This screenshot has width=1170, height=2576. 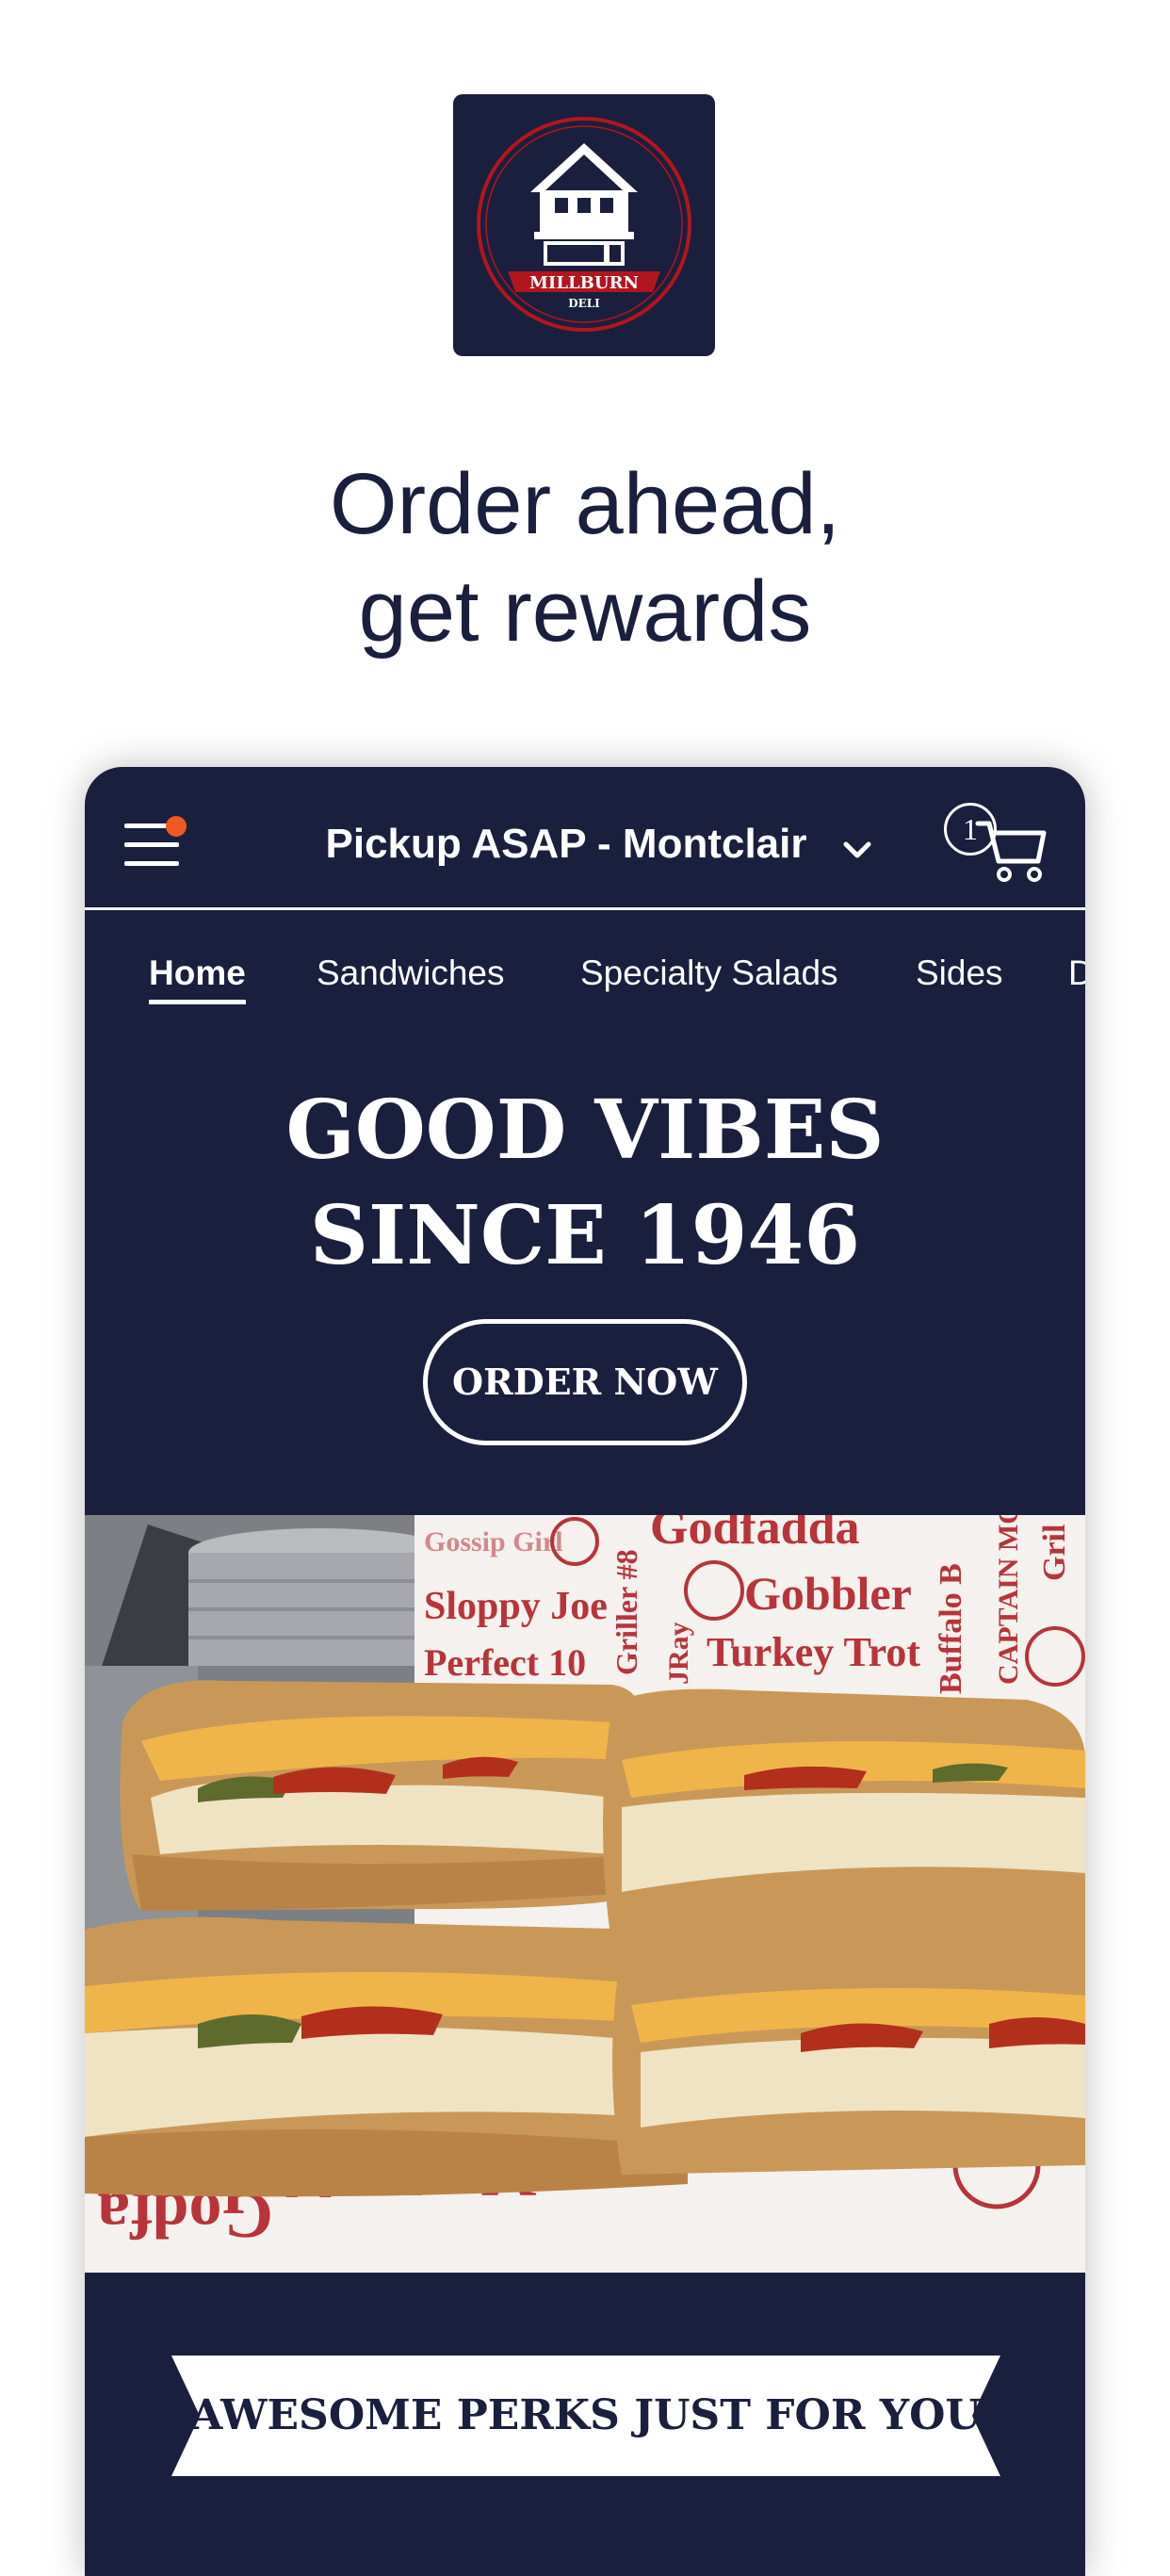 I want to click on paper-text-8: Turkey Trot, so click(x=813, y=1652).